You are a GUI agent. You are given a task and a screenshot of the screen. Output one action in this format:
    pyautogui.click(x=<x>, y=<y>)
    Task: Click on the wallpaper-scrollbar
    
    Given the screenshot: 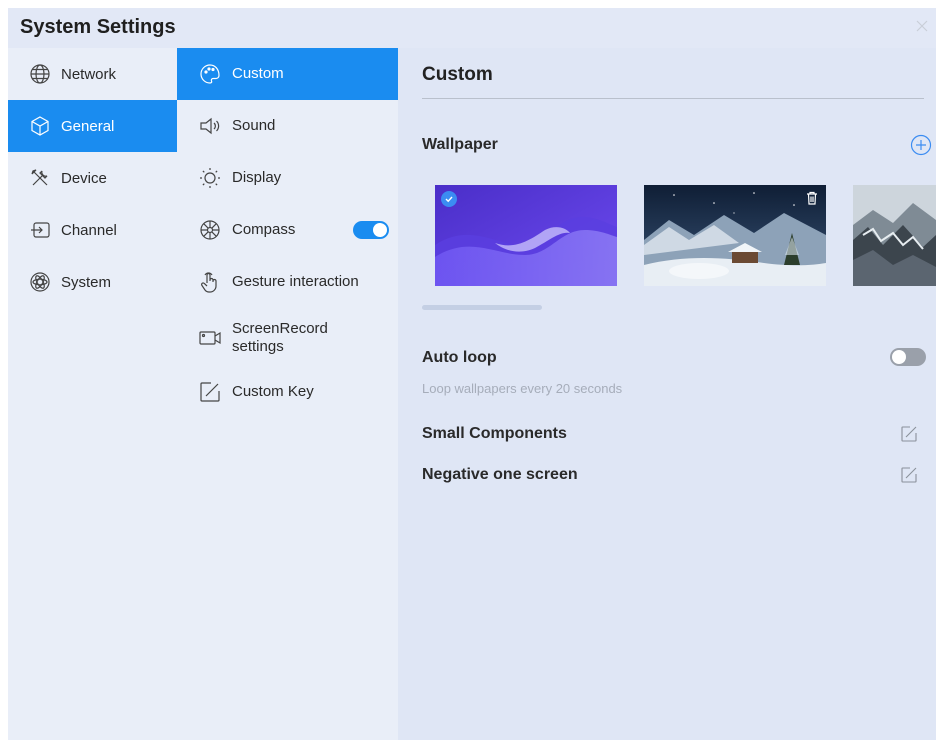 What is the action you would take?
    pyautogui.click(x=482, y=307)
    